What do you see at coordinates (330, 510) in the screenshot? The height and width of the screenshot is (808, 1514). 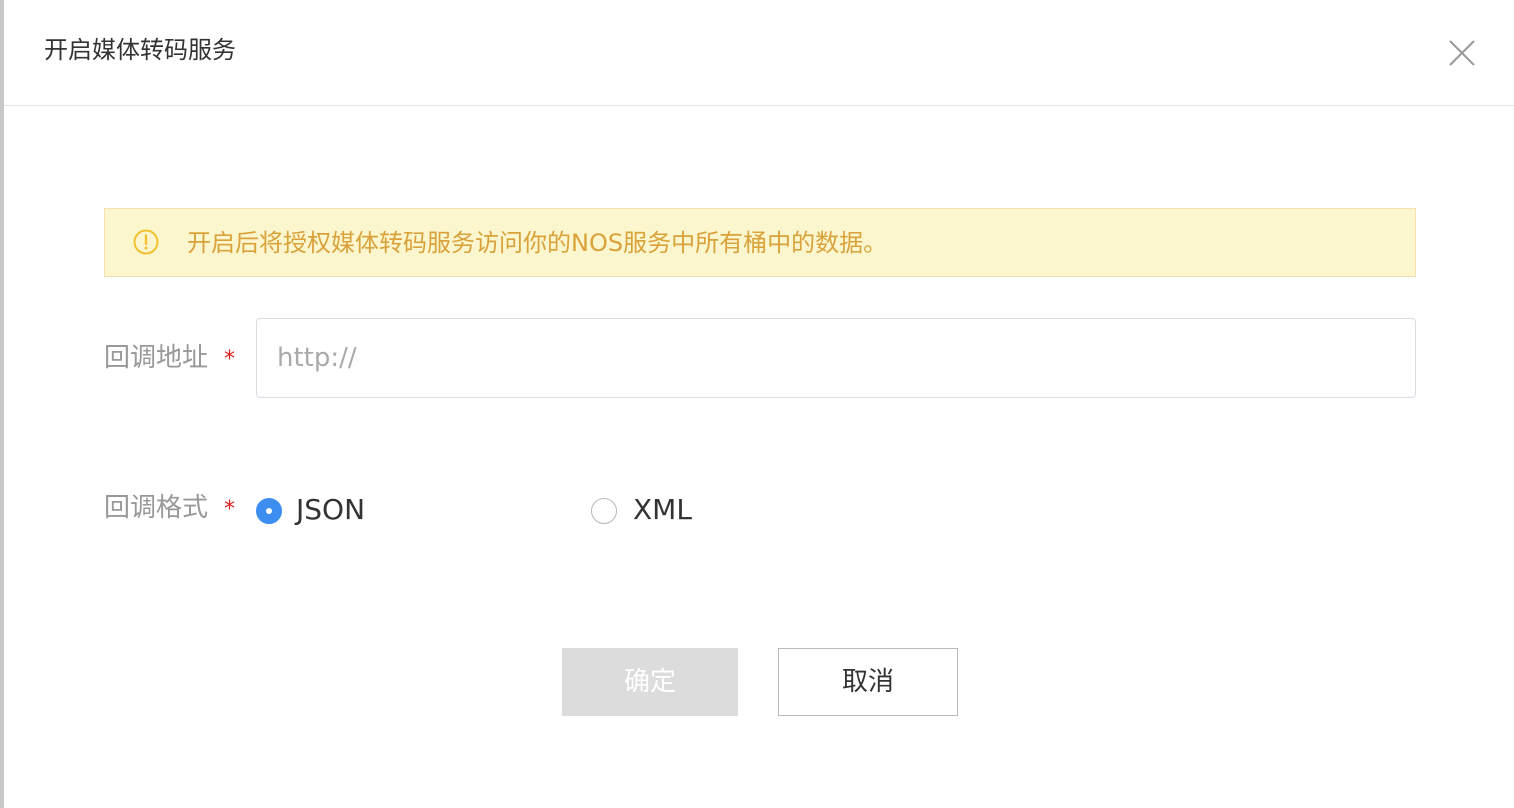 I see `radio-json-label: JSON` at bounding box center [330, 510].